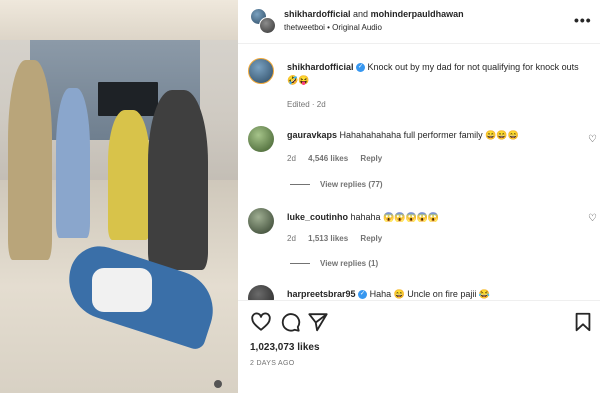  What do you see at coordinates (318, 322) in the screenshot?
I see `share-icon` at bounding box center [318, 322].